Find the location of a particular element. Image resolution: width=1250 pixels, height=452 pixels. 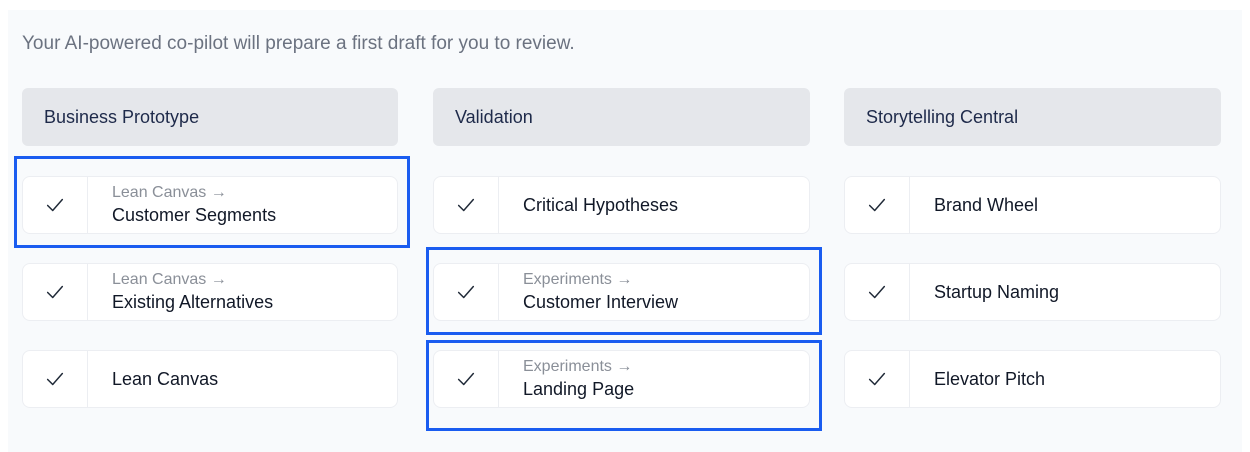

option-card-customer-interview: Experiments → Customer Interview is located at coordinates (621, 292).